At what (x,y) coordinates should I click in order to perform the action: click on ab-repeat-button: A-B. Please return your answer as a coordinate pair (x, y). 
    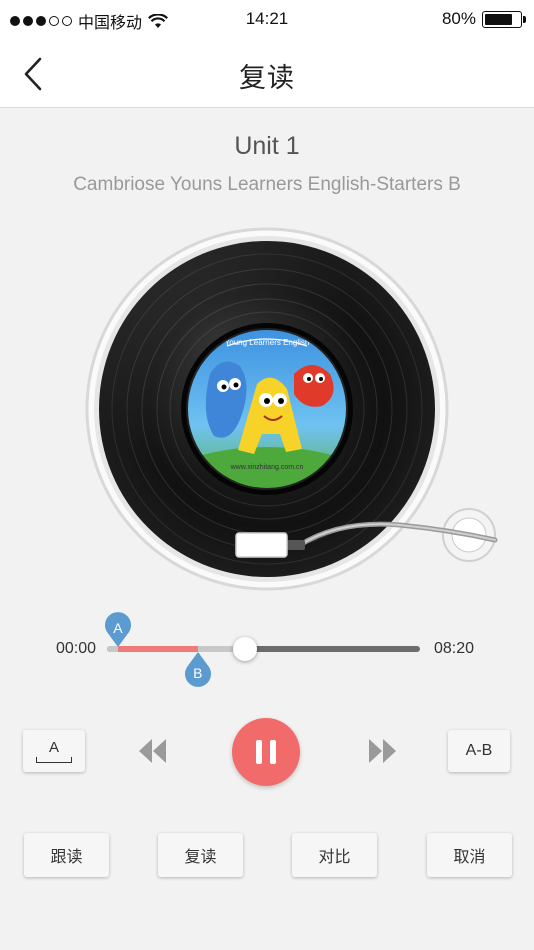
    Looking at the image, I should click on (479, 751).